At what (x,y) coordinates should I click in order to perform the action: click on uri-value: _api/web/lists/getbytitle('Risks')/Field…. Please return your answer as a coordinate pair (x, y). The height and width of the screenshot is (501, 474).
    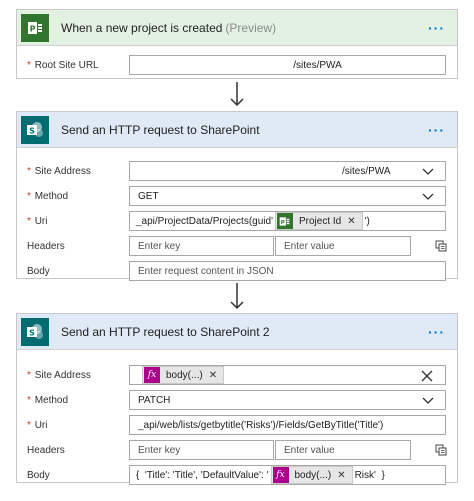
    Looking at the image, I should click on (261, 425).